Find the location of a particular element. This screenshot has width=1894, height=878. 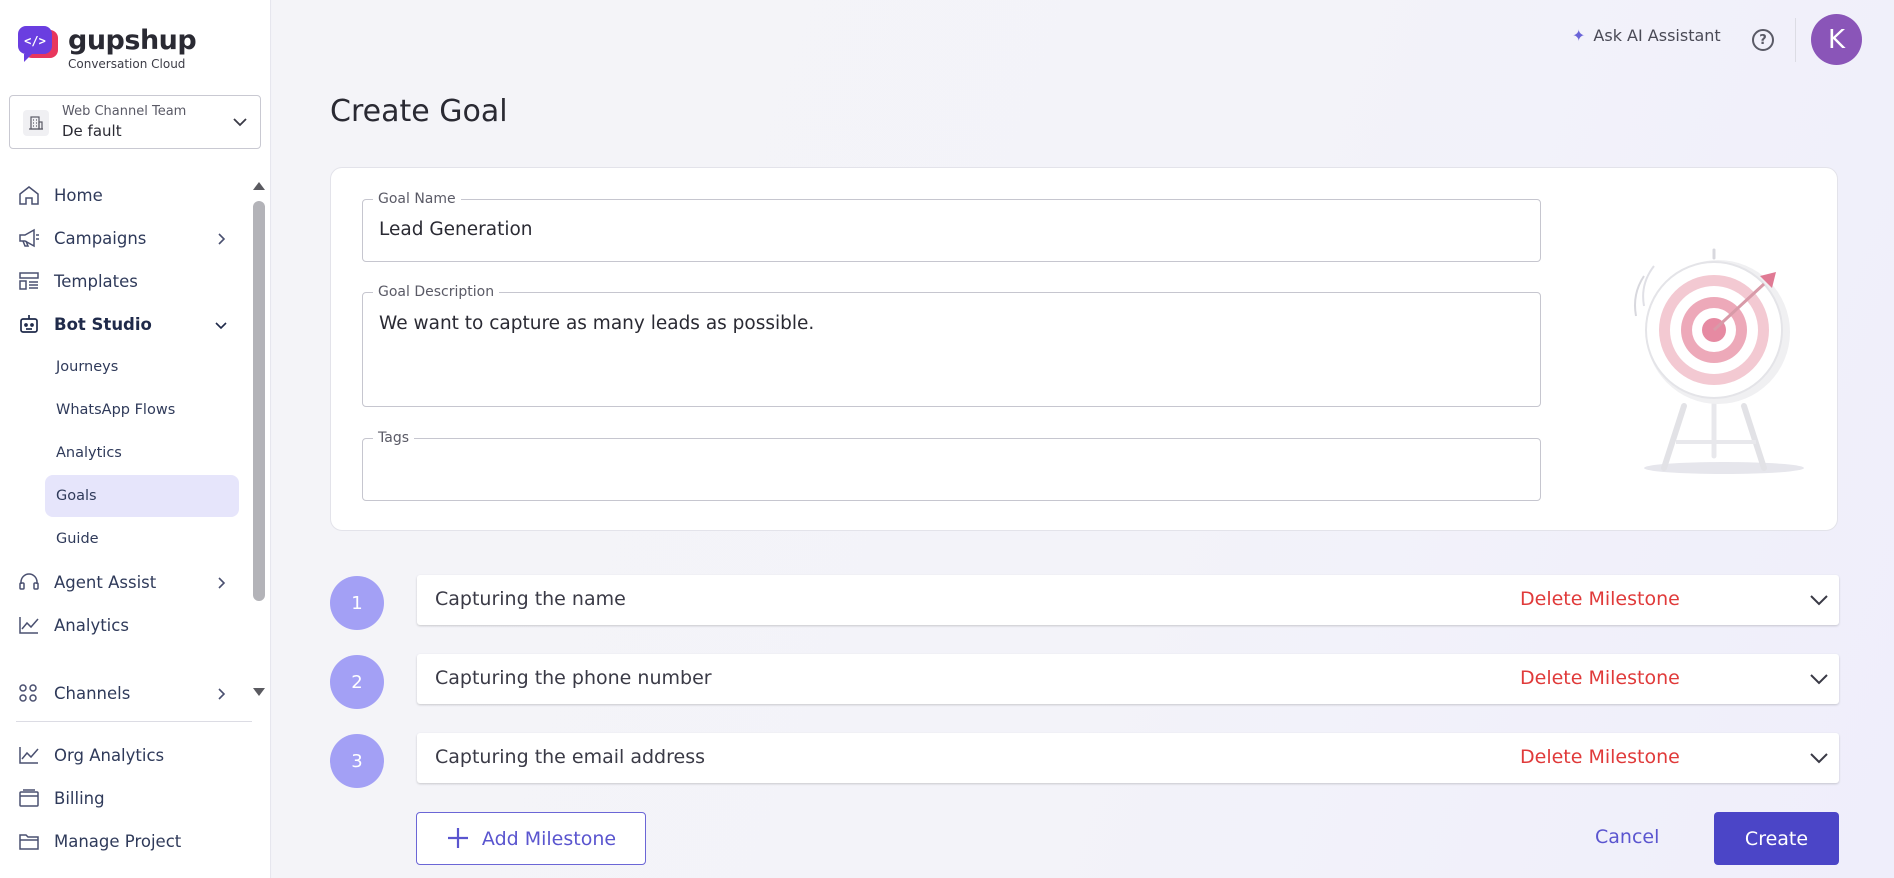

team-label: Web Channel Team is located at coordinates (124, 111).